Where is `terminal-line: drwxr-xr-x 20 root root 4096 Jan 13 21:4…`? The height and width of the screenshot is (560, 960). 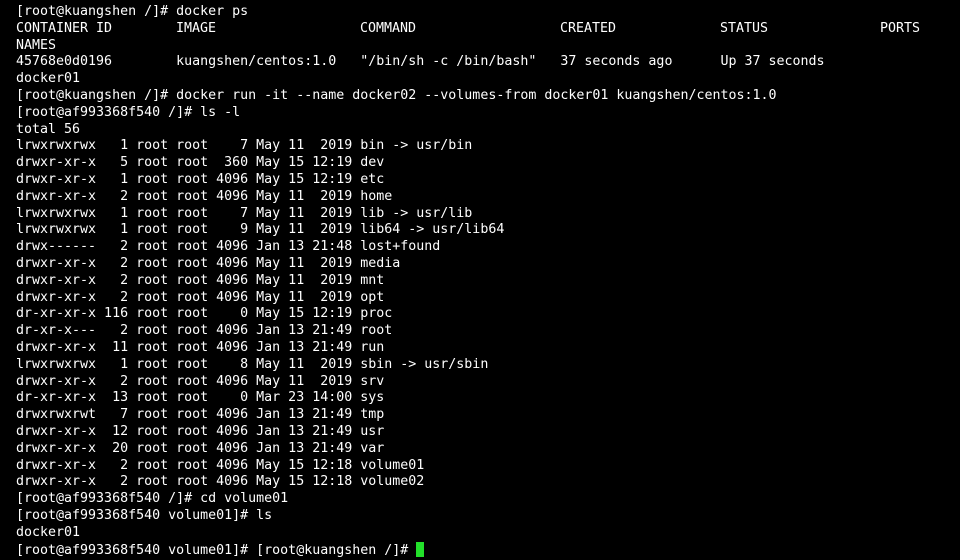
terminal-line: drwxr-xr-x 20 root root 4096 Jan 13 21:4… is located at coordinates (200, 448).